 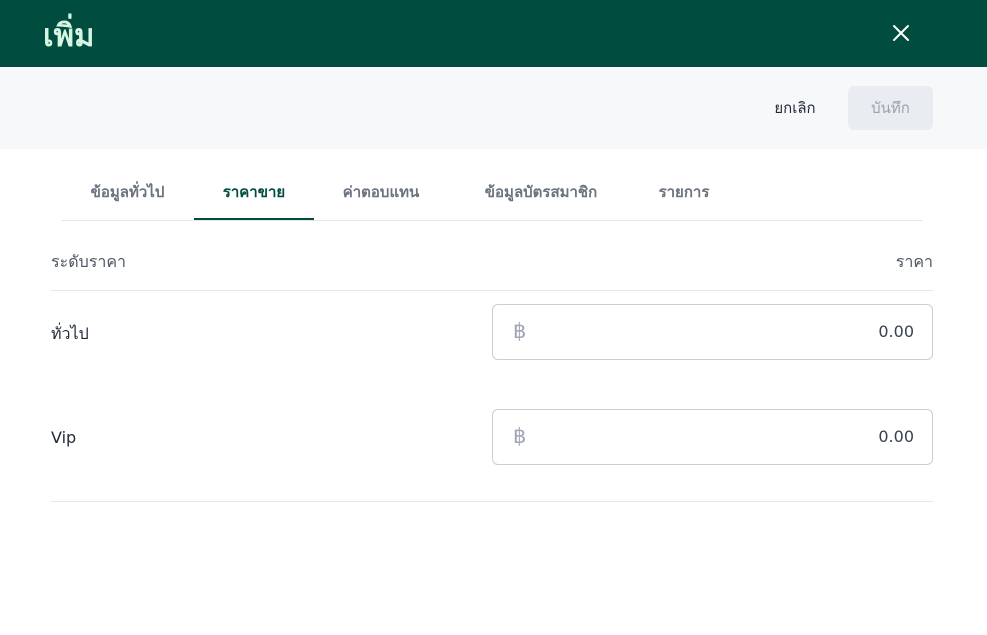 What do you see at coordinates (795, 108) in the screenshot?
I see `cancel-button: ยกเลิก` at bounding box center [795, 108].